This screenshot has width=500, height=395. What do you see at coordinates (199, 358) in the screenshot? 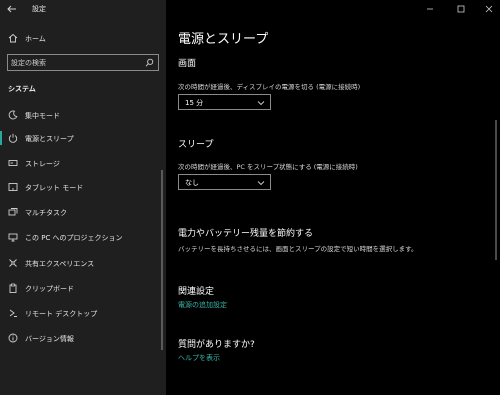
I see `get-help-link: ヘルプを表示` at bounding box center [199, 358].